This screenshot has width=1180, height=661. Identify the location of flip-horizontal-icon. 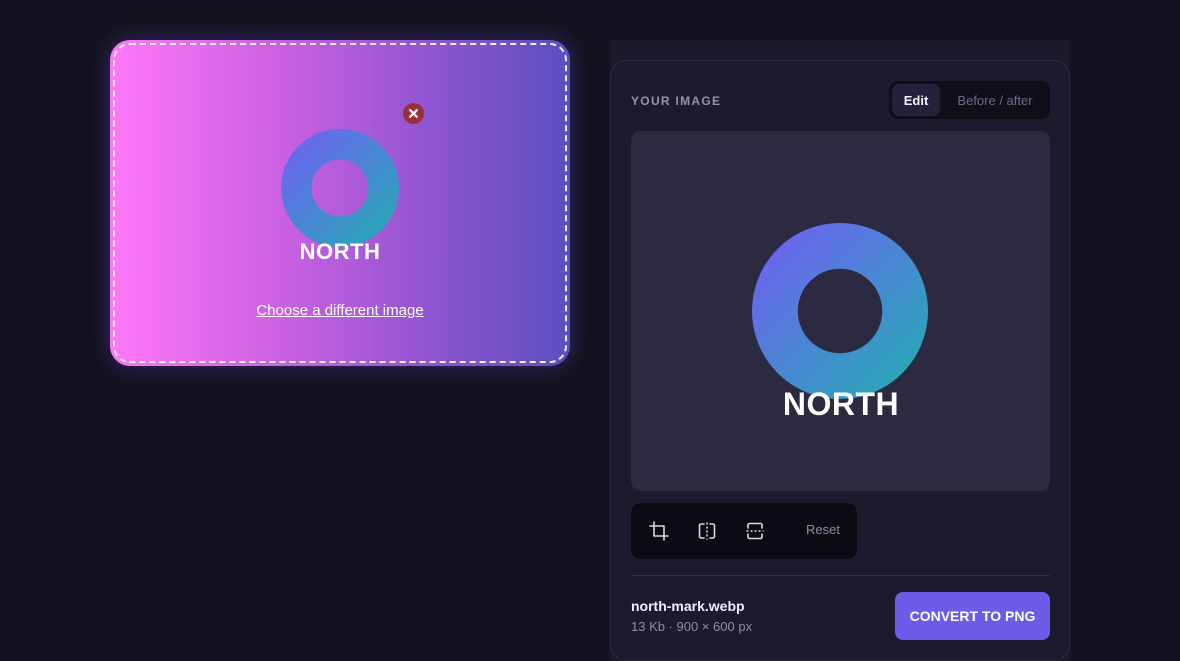
(707, 531).